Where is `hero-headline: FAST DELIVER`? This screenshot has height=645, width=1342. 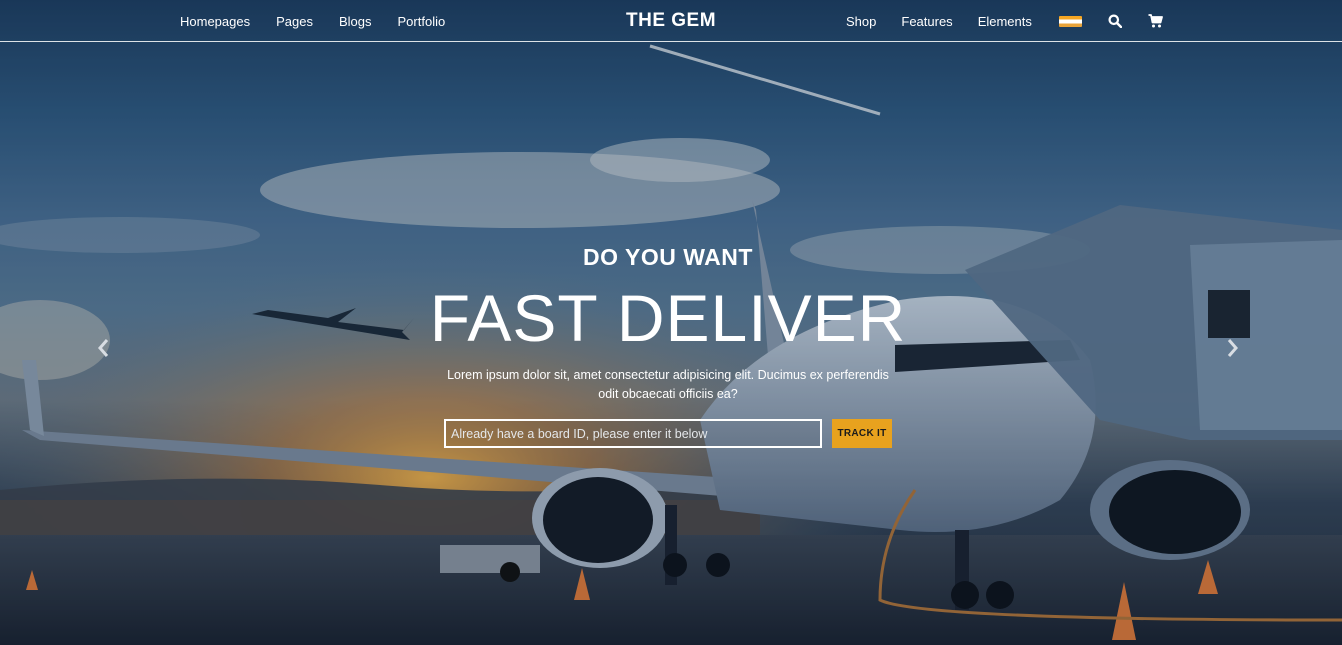
hero-headline: FAST DELIVER is located at coordinates (671, 318).